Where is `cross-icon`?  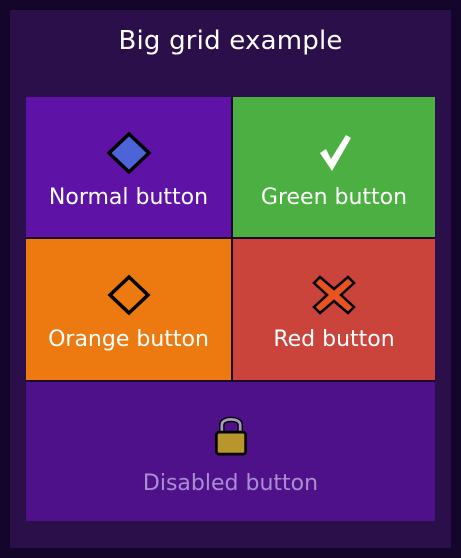
cross-icon is located at coordinates (334, 295).